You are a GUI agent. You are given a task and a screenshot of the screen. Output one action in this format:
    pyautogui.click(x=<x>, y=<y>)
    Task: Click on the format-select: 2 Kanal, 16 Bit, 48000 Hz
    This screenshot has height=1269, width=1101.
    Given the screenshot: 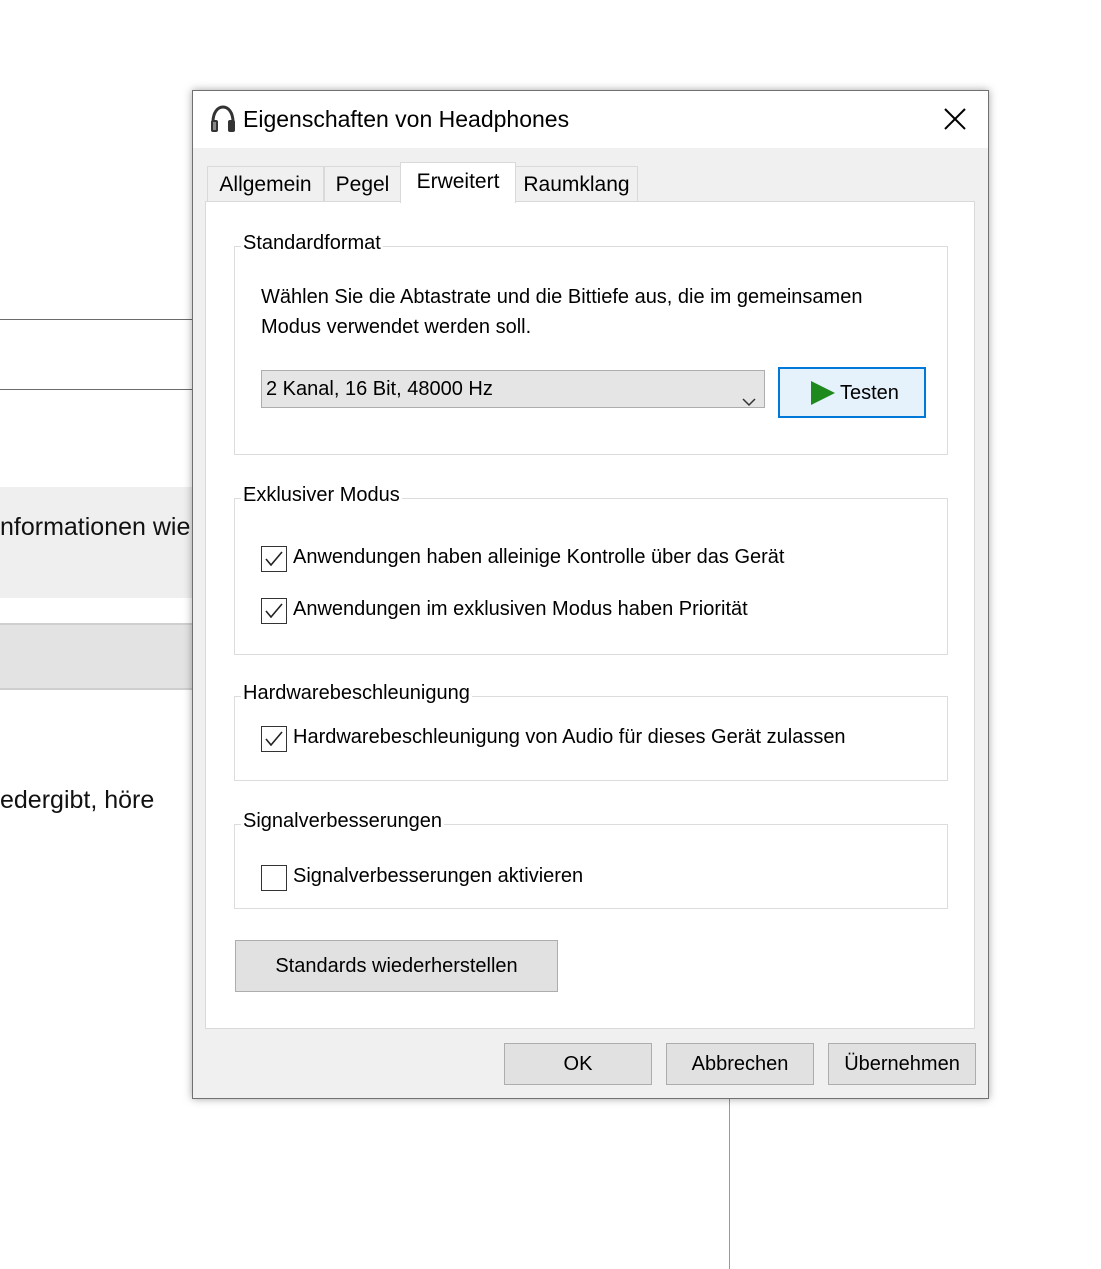 What is the action you would take?
    pyautogui.click(x=513, y=389)
    